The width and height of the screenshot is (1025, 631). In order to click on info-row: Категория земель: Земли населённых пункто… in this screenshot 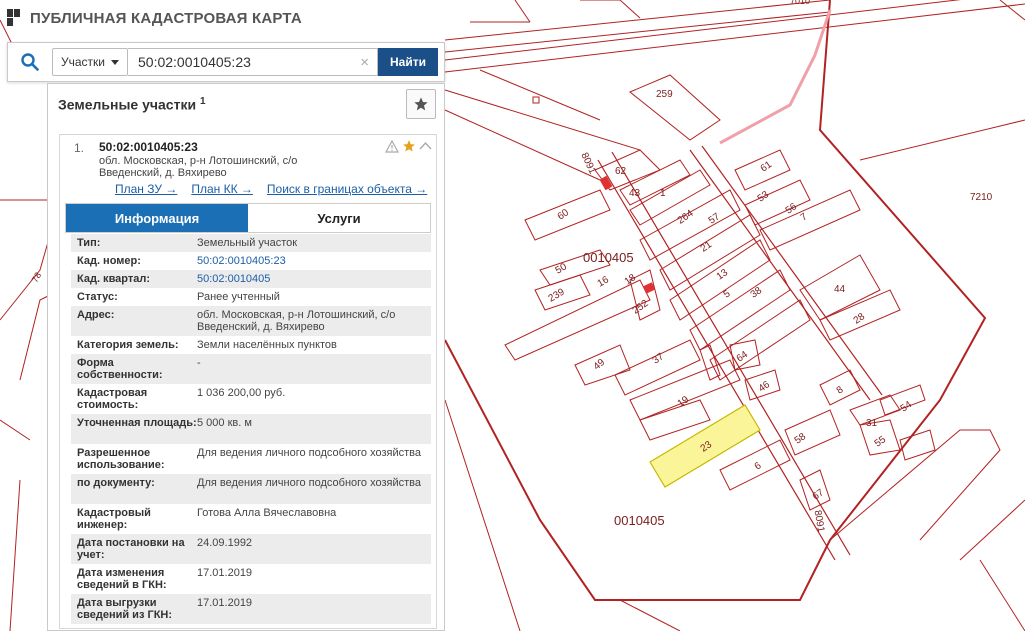, I will do `click(251, 345)`.